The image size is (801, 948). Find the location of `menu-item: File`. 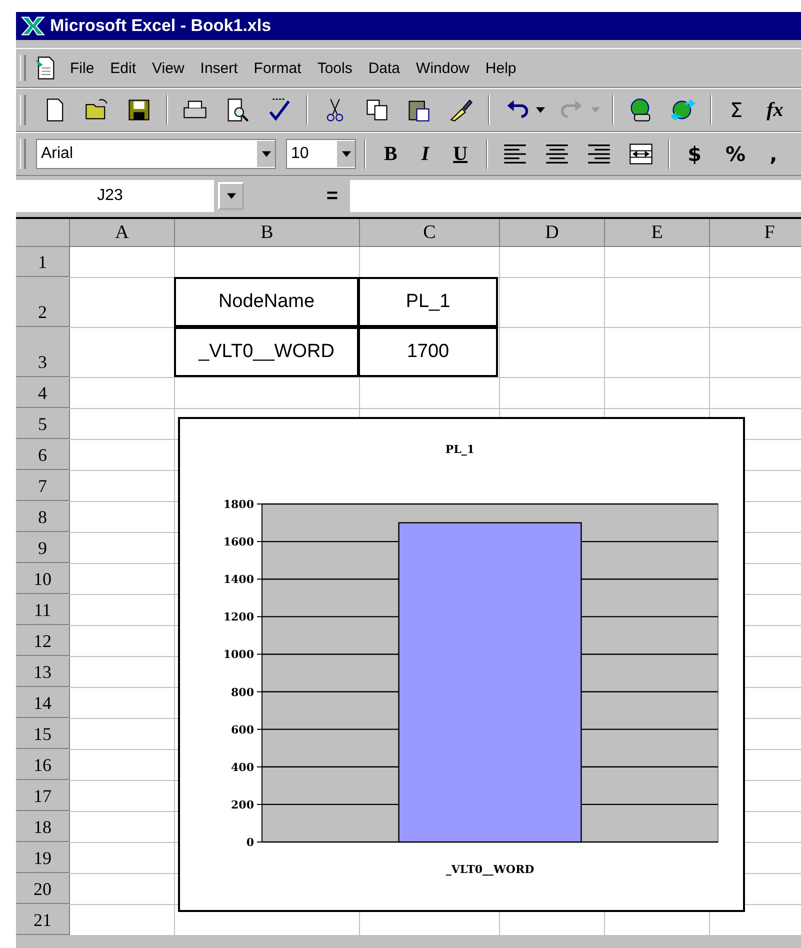

menu-item: File is located at coordinates (82, 68).